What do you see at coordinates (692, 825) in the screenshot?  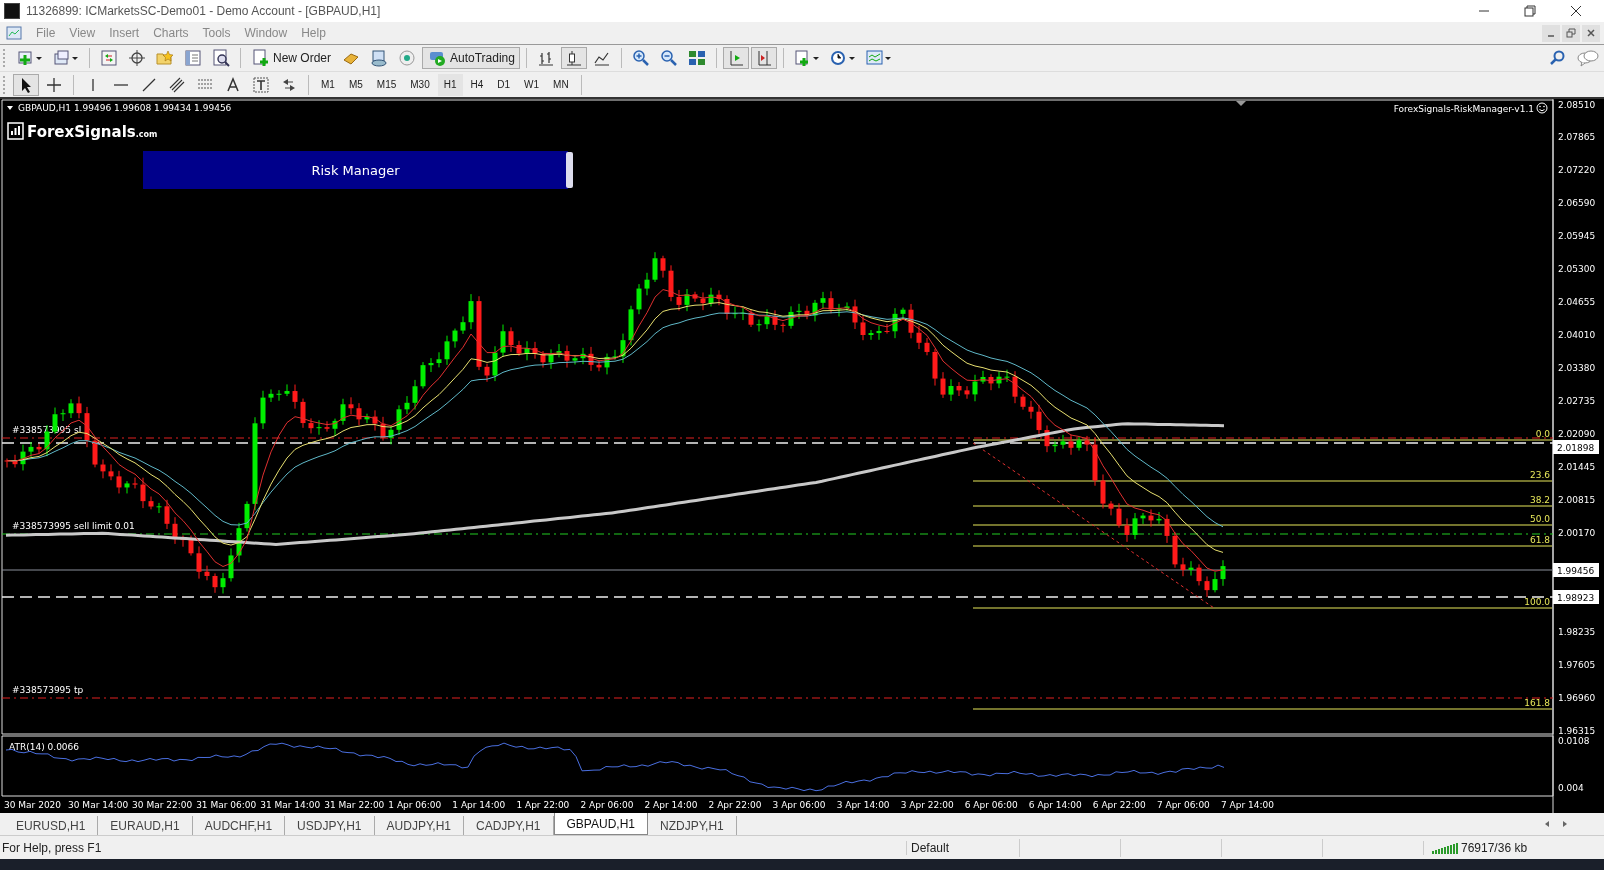 I see `chart-tab: NZDJPY,H1` at bounding box center [692, 825].